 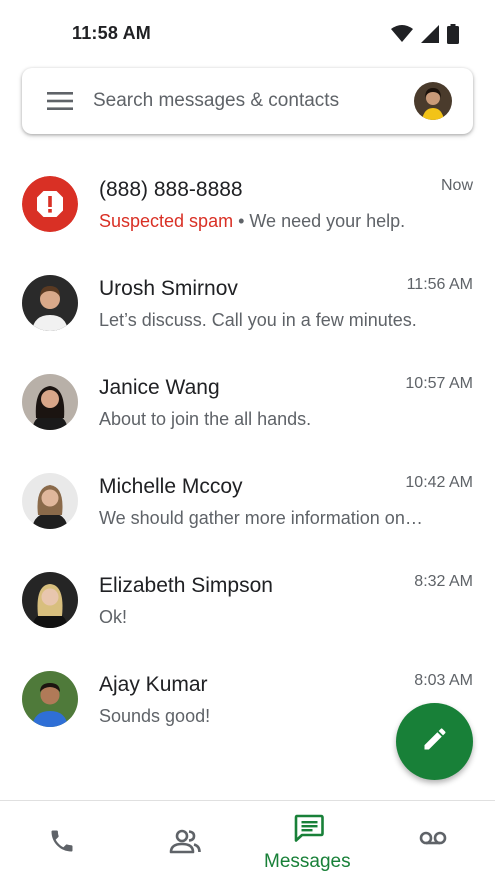 What do you see at coordinates (327, 221) in the screenshot?
I see `snippet-text: We need your help.` at bounding box center [327, 221].